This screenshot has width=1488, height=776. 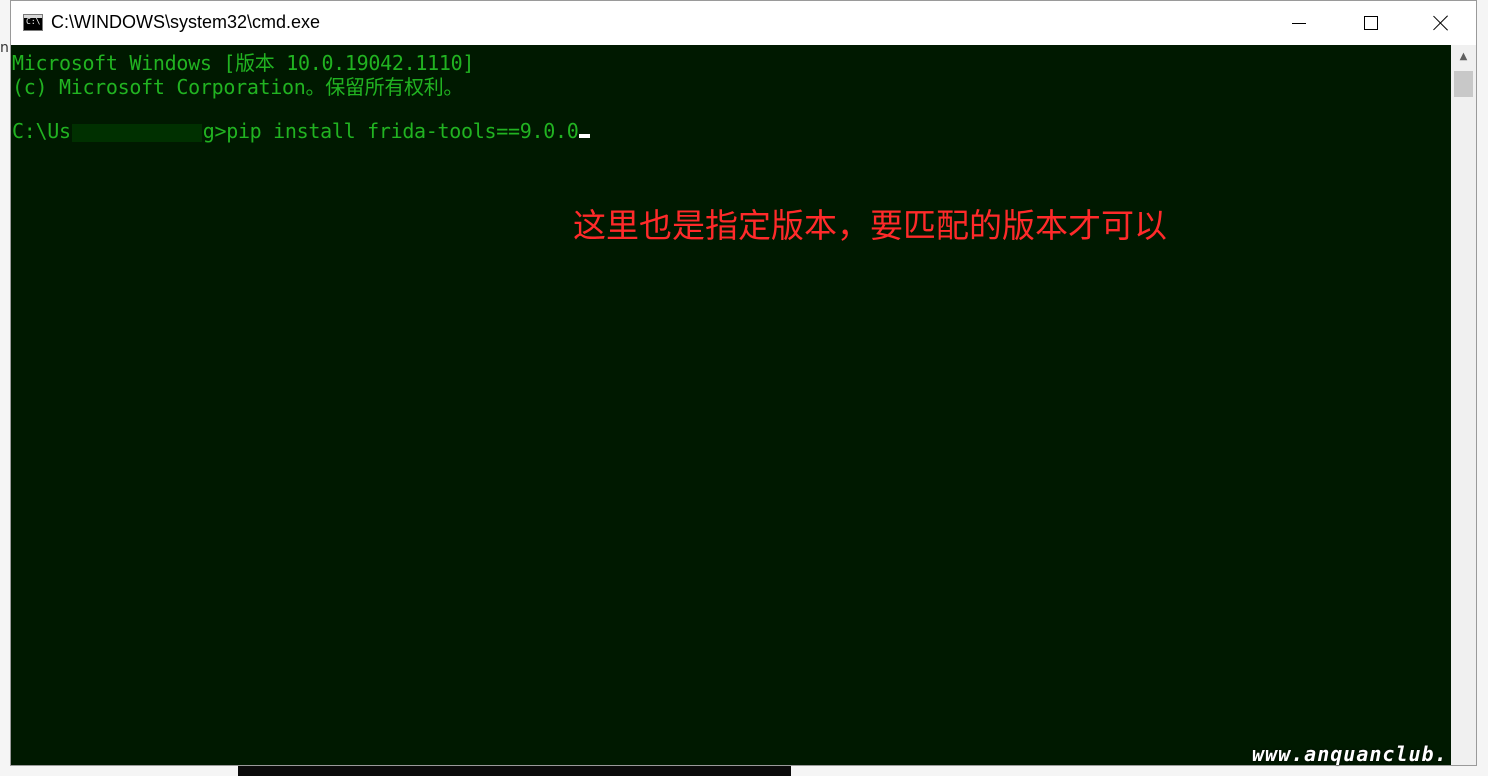 I want to click on text-cursor, so click(x=585, y=136).